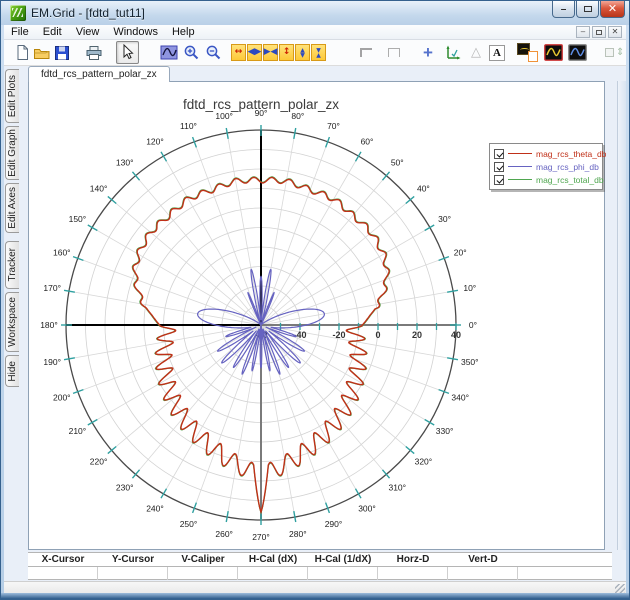 The width and height of the screenshot is (630, 600). What do you see at coordinates (563, 9) in the screenshot?
I see `minimize-button: –` at bounding box center [563, 9].